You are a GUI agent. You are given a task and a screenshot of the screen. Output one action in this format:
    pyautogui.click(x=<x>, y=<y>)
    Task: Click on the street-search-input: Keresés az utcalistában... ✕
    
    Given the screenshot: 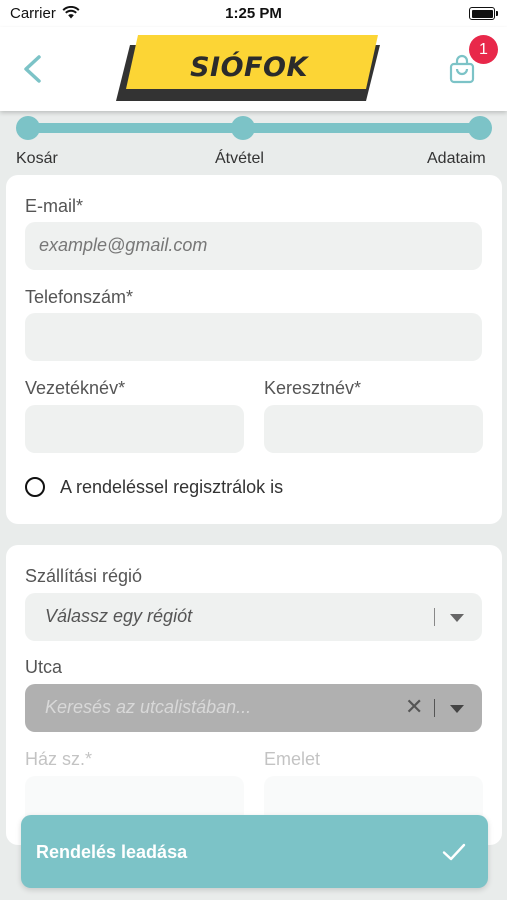 What is the action you would take?
    pyautogui.click(x=253, y=708)
    